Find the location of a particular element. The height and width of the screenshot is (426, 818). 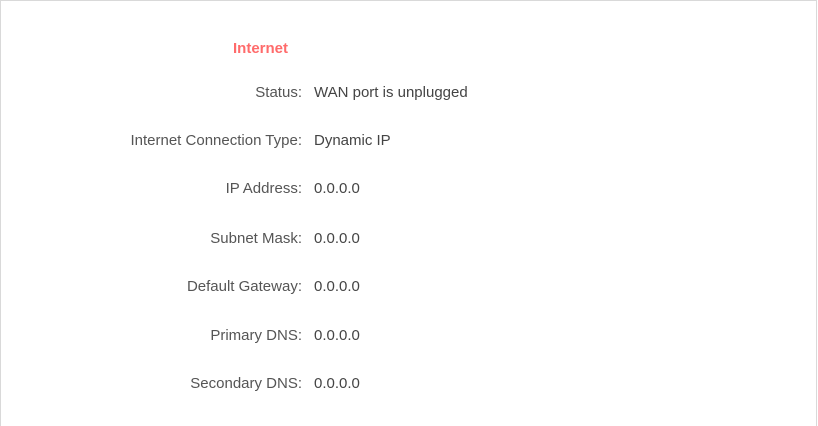

status-row: Status: WAN port is unplugged is located at coordinates (409, 93).